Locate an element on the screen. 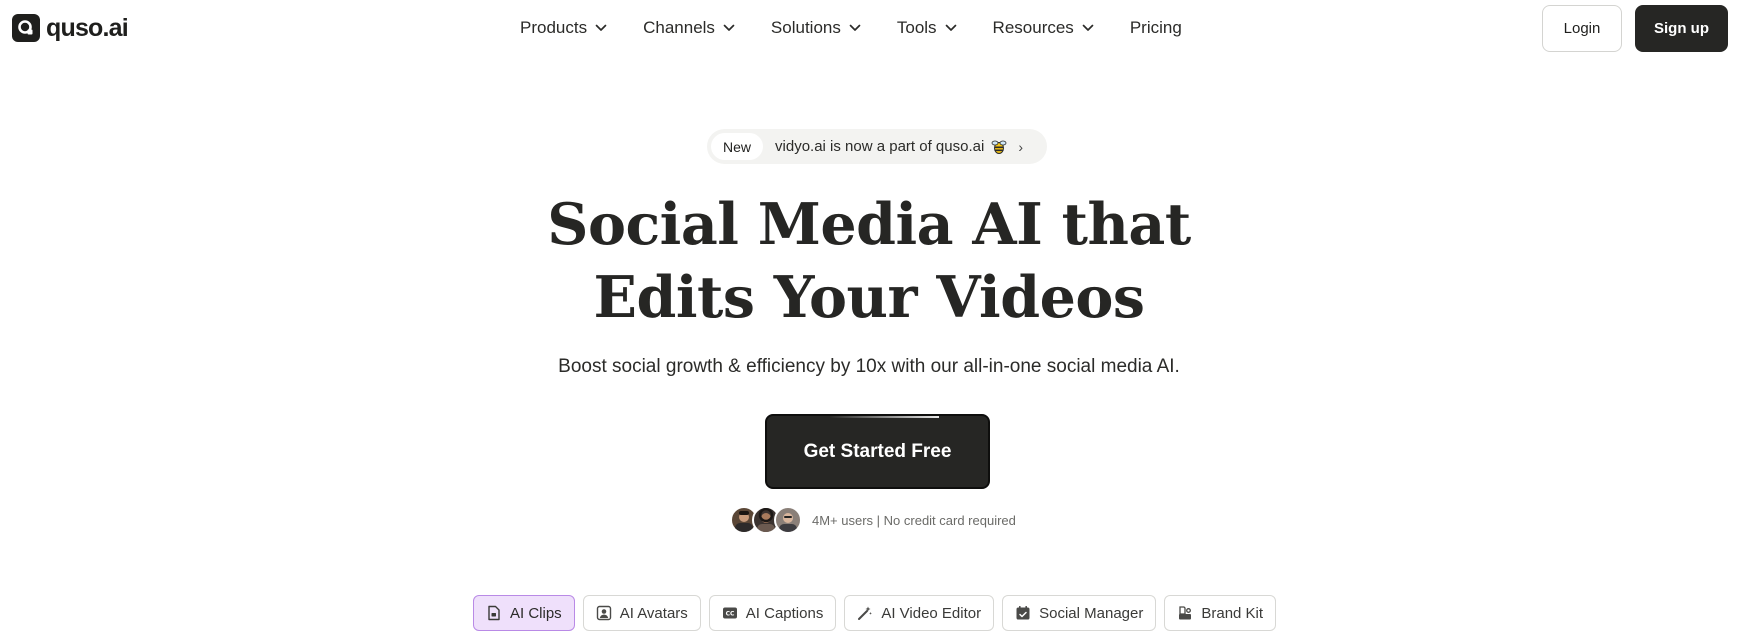 This screenshot has width=1738, height=642. announcement-text: vidyo.ai is now a part of quso.ai is located at coordinates (880, 146).